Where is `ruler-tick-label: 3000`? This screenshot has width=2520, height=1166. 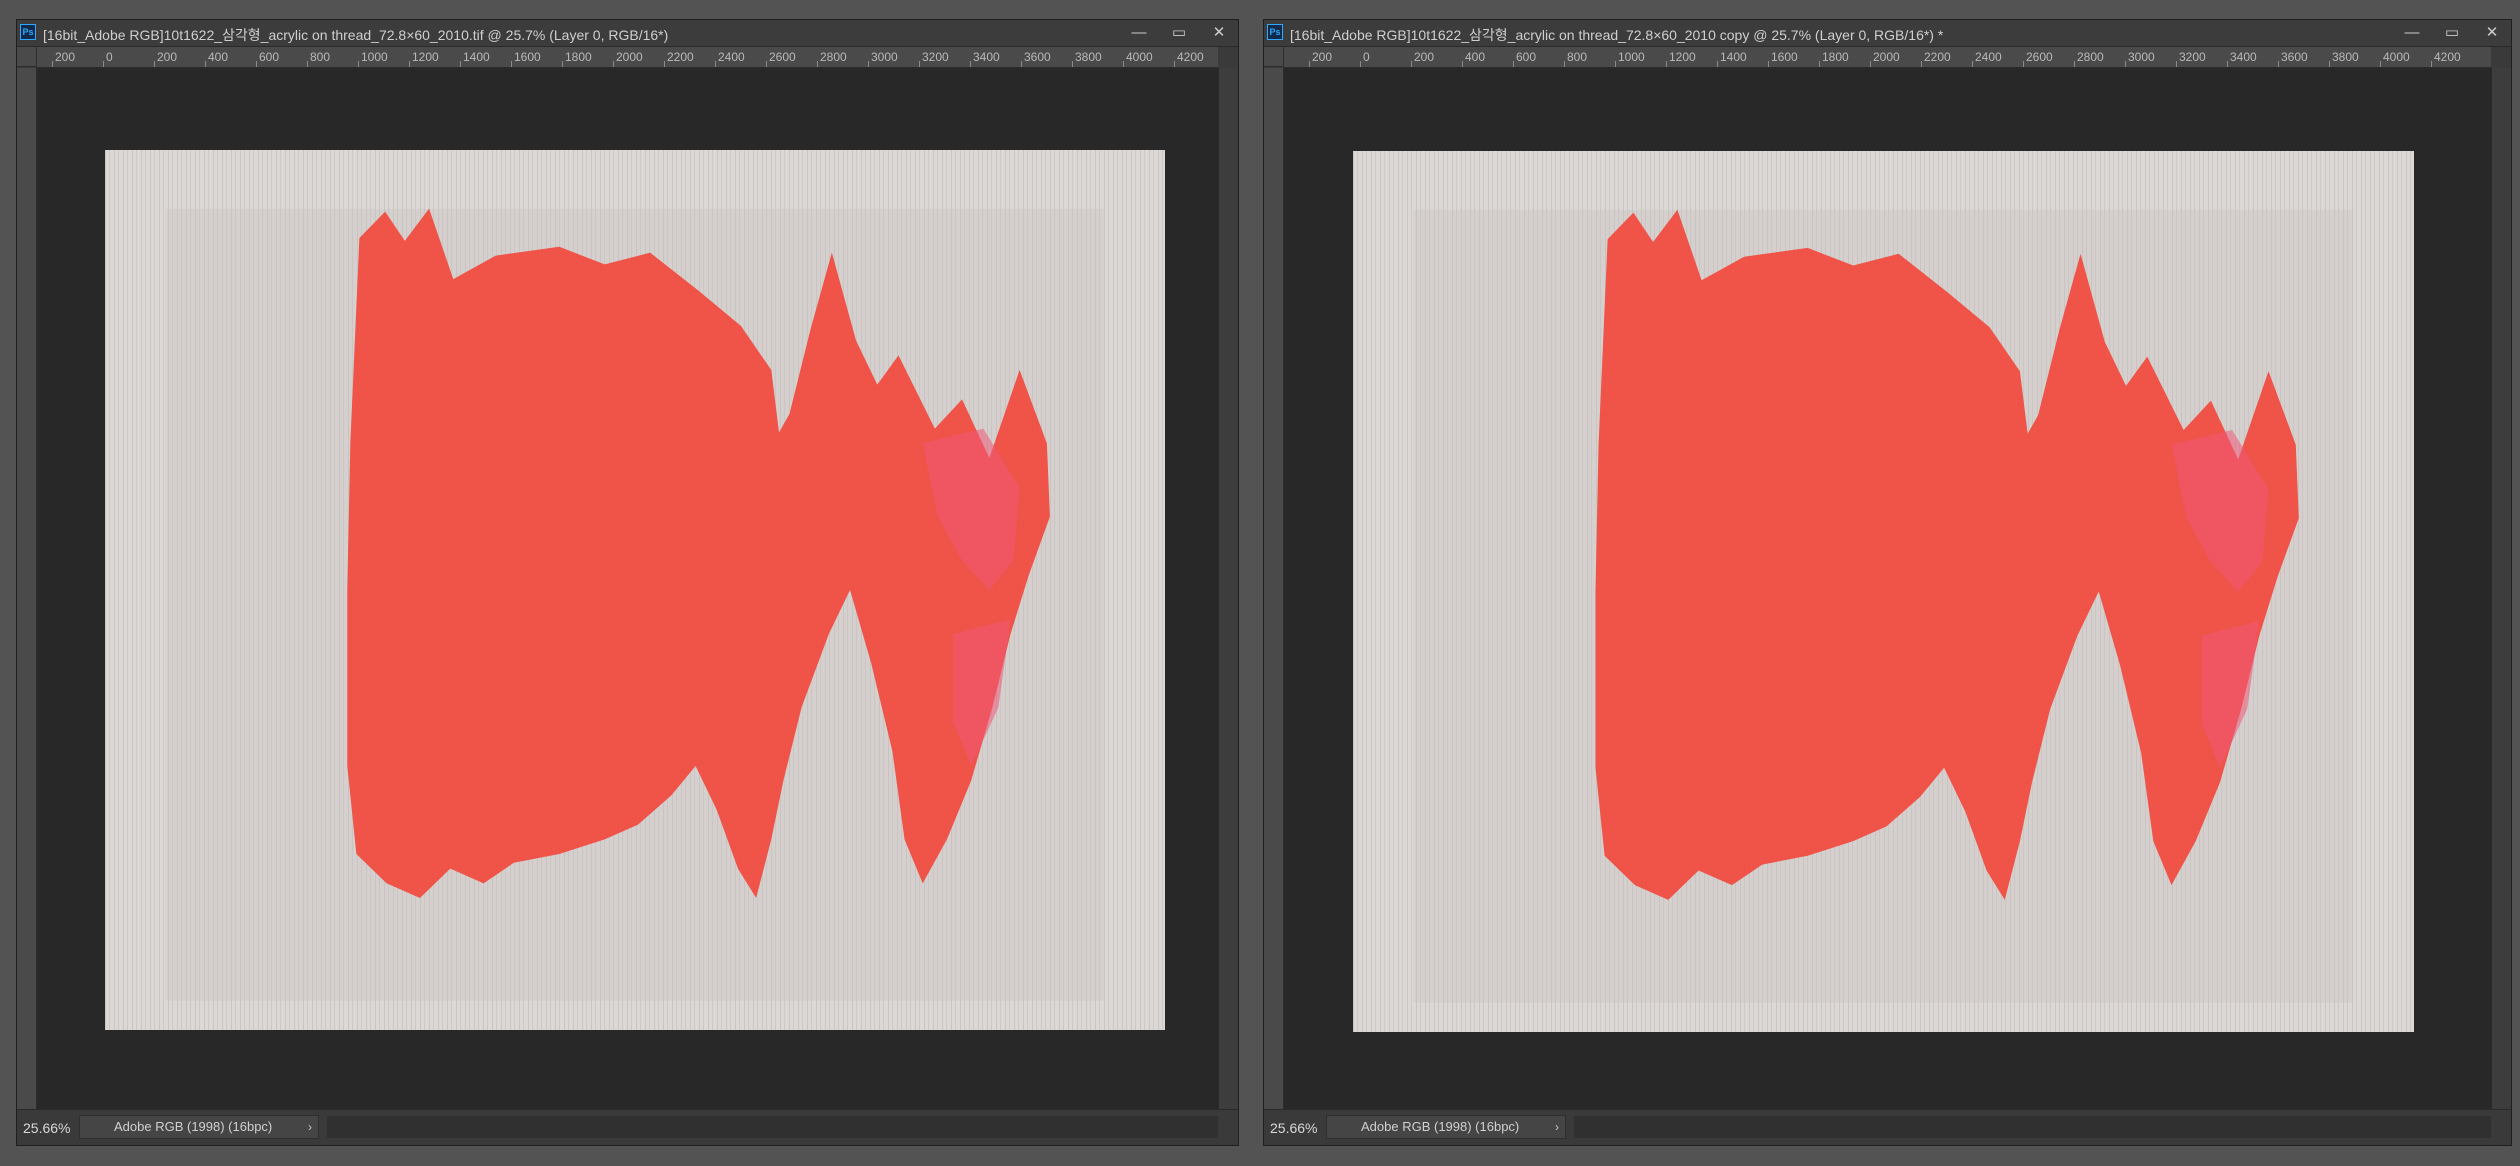
ruler-tick-label: 3000 is located at coordinates (2141, 57).